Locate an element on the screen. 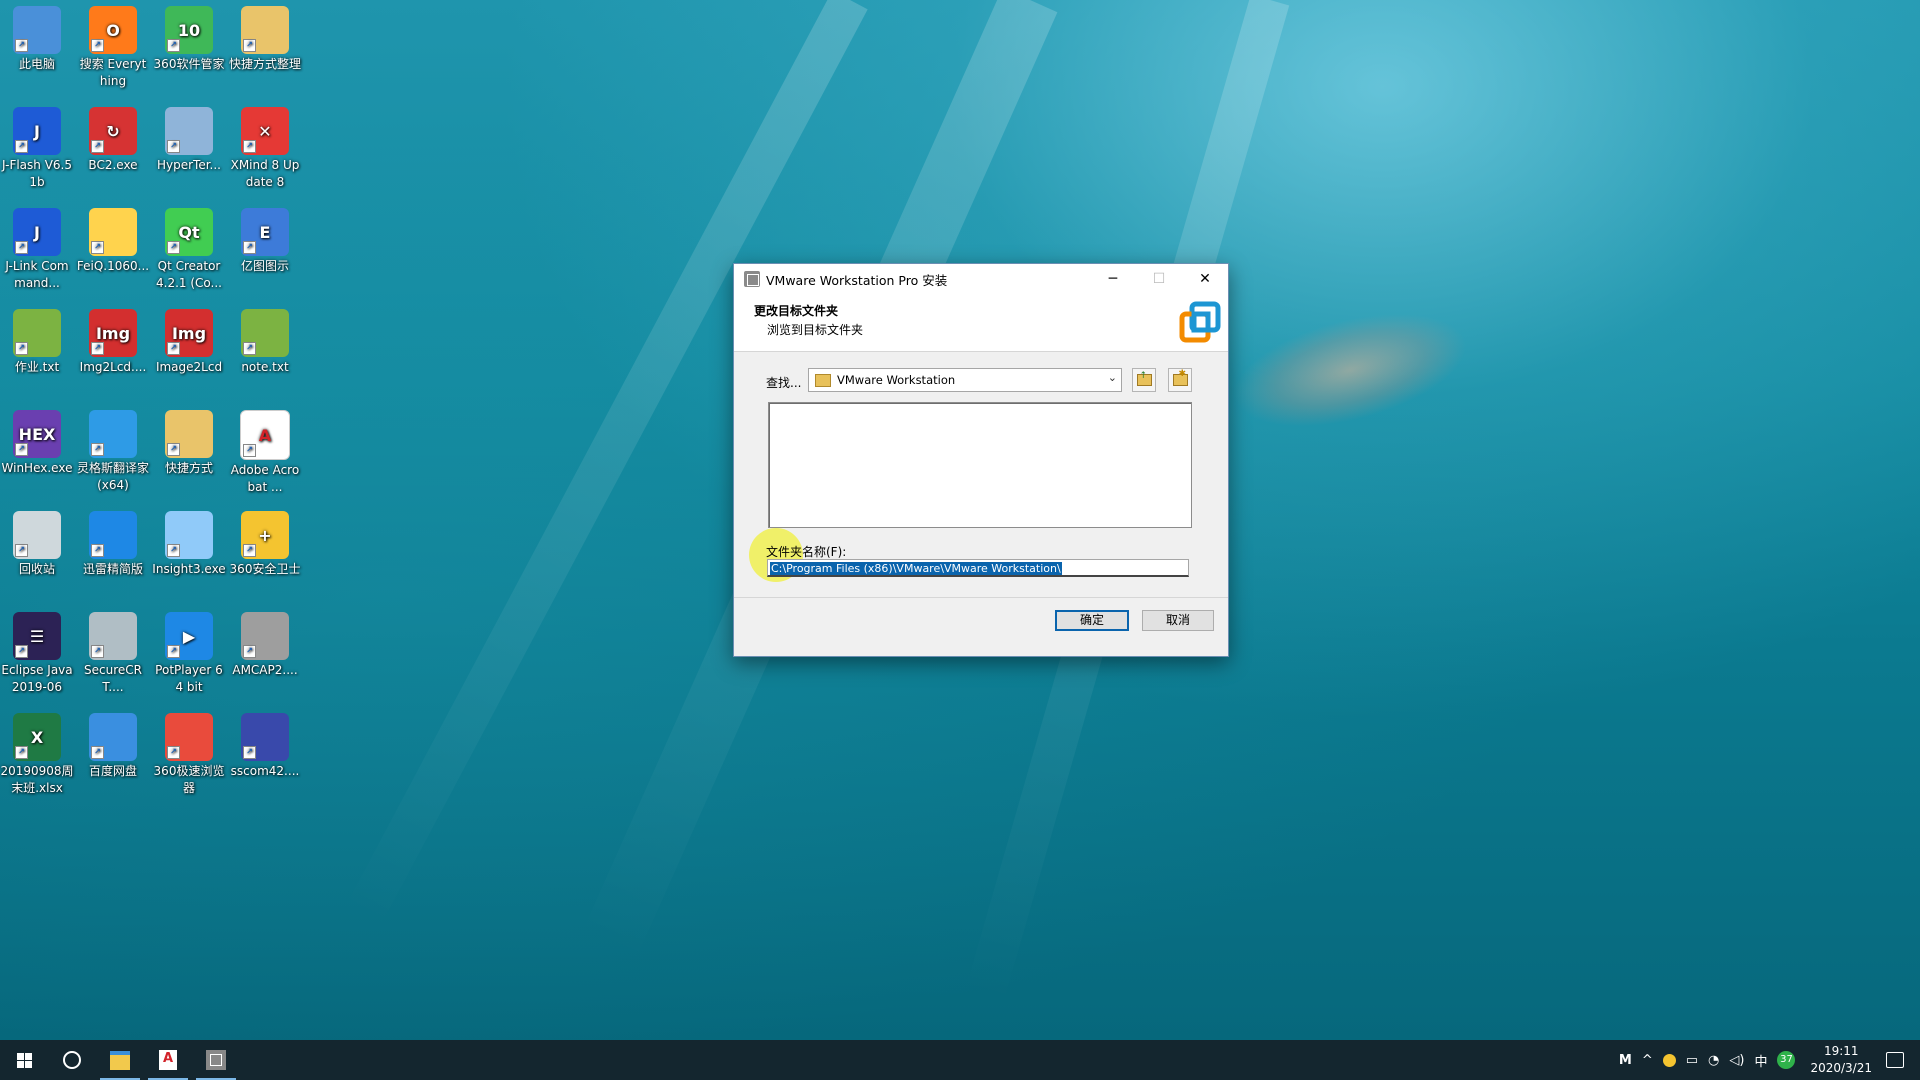 The height and width of the screenshot is (1080, 1920). desktop-icon-label: note.txt is located at coordinates (265, 367).